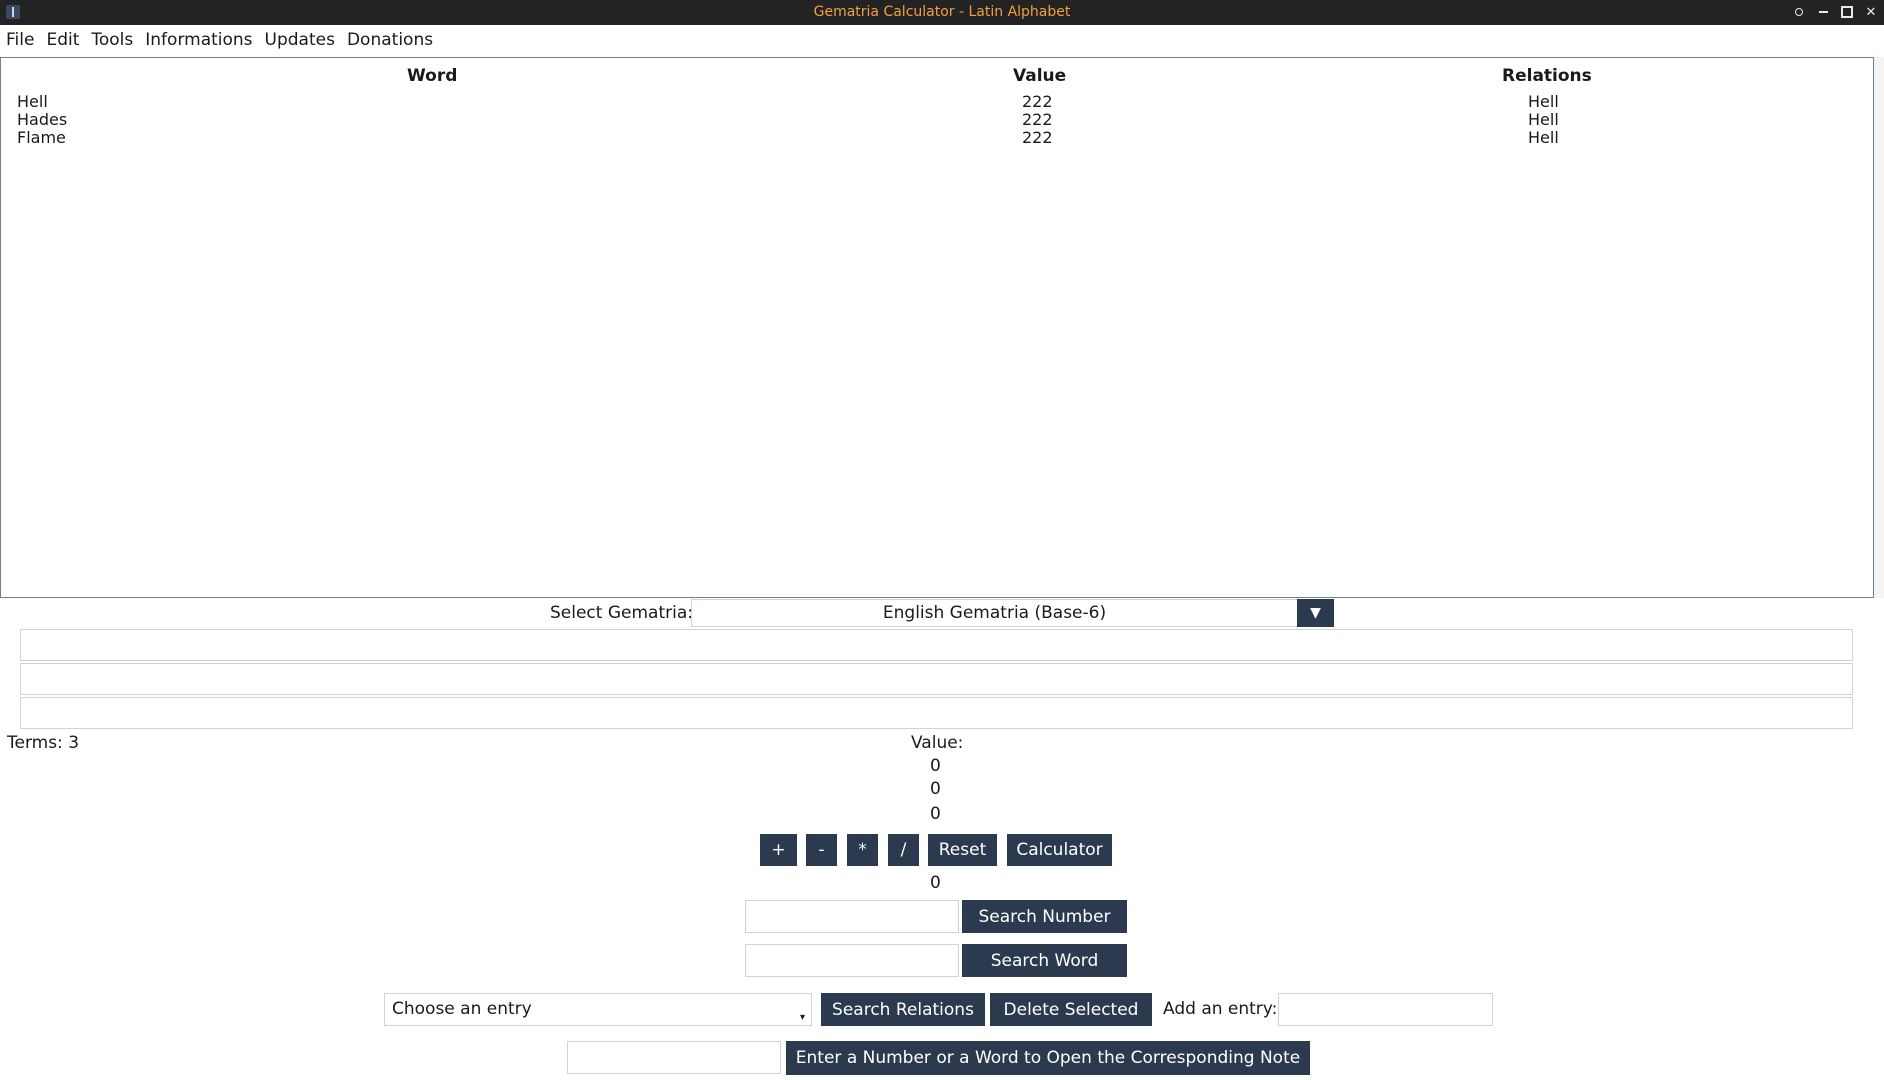 The image size is (1884, 1080). Describe the element at coordinates (937, 137) in the screenshot. I see `table-row: Flame 222 Hell` at that location.